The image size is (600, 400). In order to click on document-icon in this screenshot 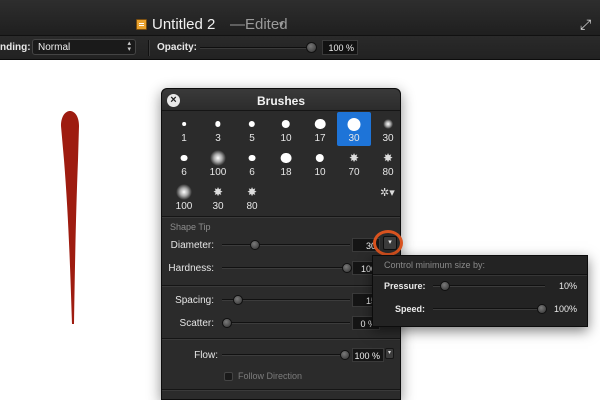, I will do `click(141, 24)`.